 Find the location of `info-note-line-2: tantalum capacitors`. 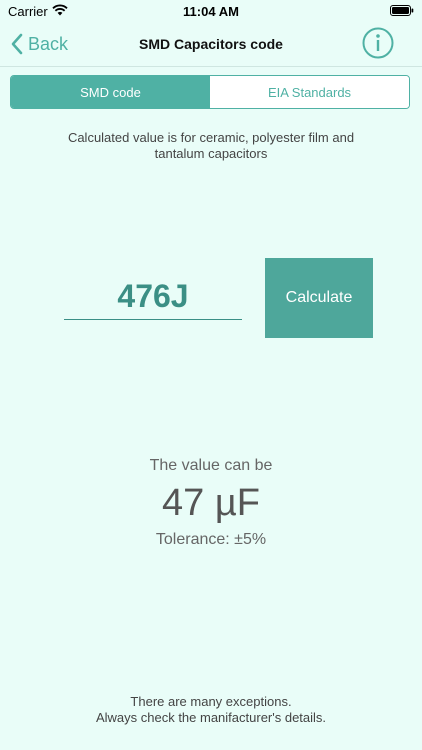

info-note-line-2: tantalum capacitors is located at coordinates (211, 153).